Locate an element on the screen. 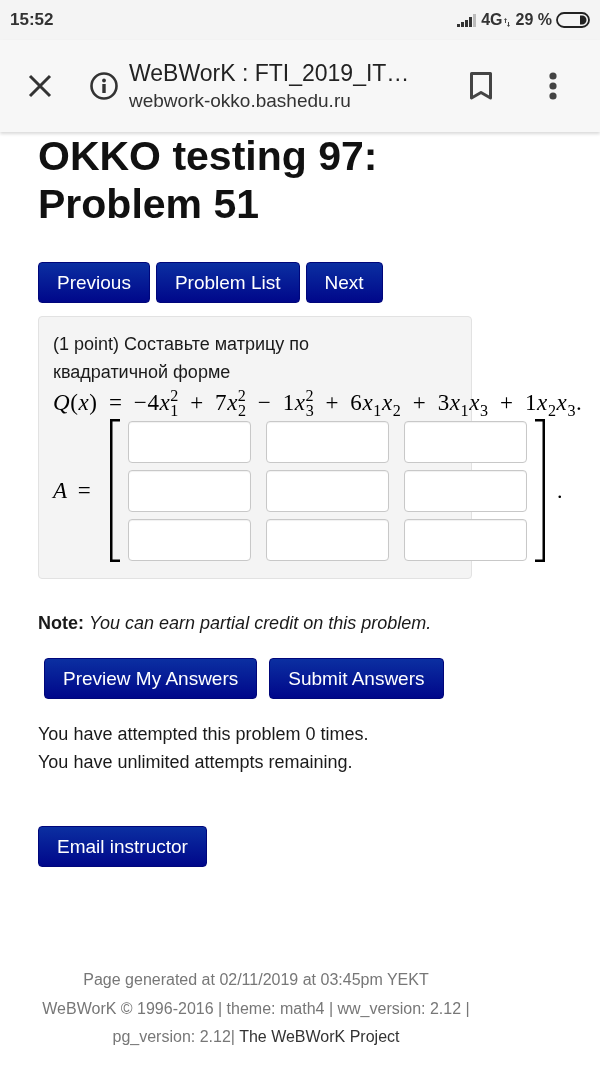 The image size is (600, 1067). nav-button: Next is located at coordinates (344, 282).